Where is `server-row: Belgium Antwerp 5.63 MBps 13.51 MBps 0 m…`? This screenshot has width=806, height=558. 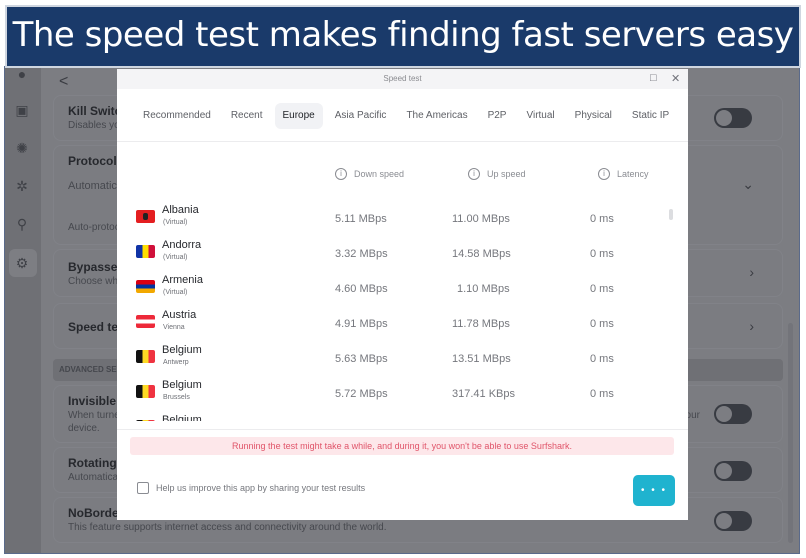
server-row: Belgium Antwerp 5.63 MBps 13.51 MBps 0 m… is located at coordinates (402, 356).